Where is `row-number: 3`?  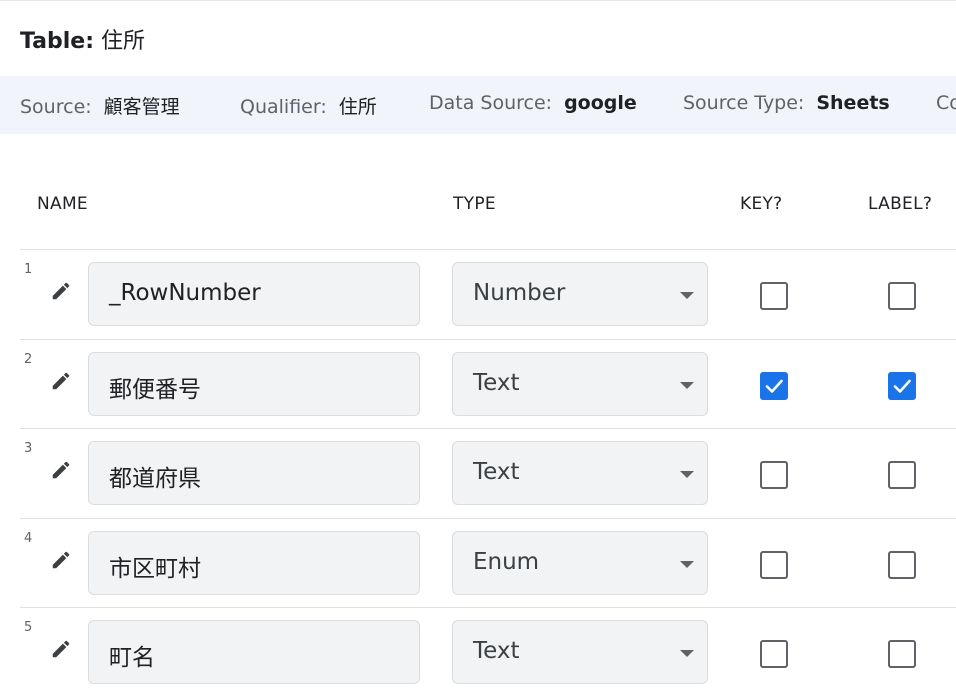
row-number: 3 is located at coordinates (28, 448).